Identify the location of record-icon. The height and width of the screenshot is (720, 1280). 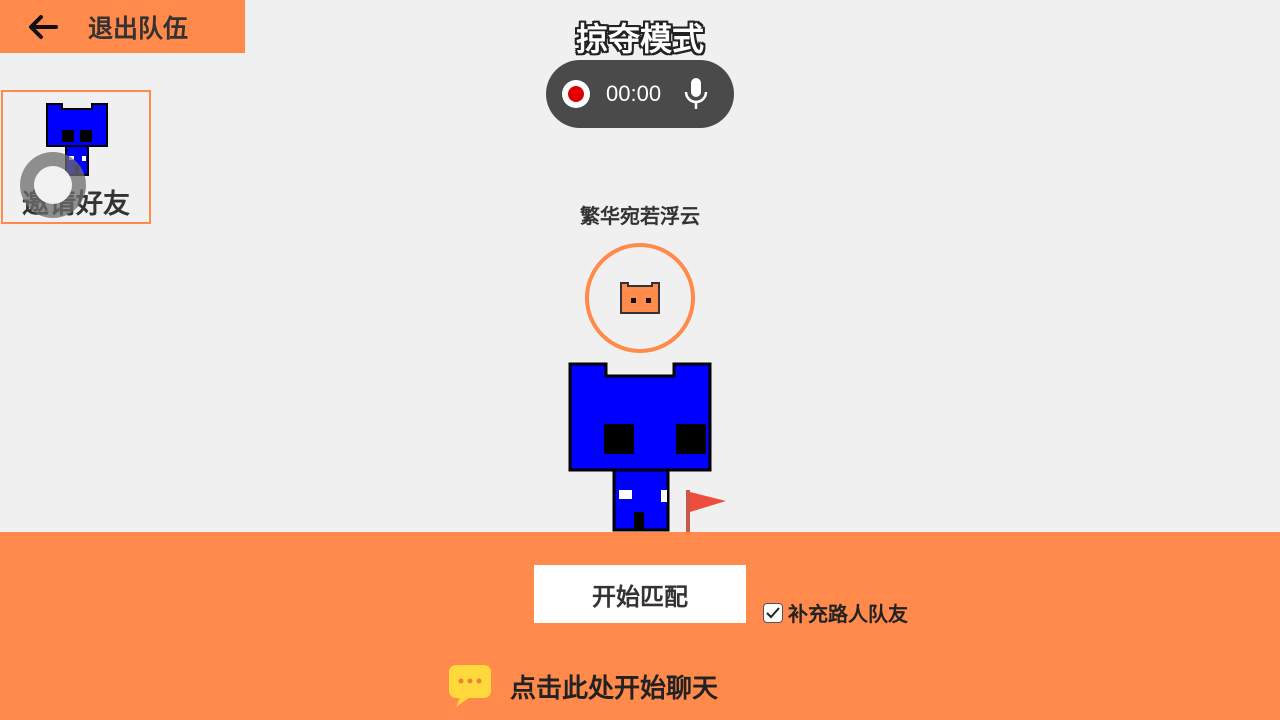
(576, 94).